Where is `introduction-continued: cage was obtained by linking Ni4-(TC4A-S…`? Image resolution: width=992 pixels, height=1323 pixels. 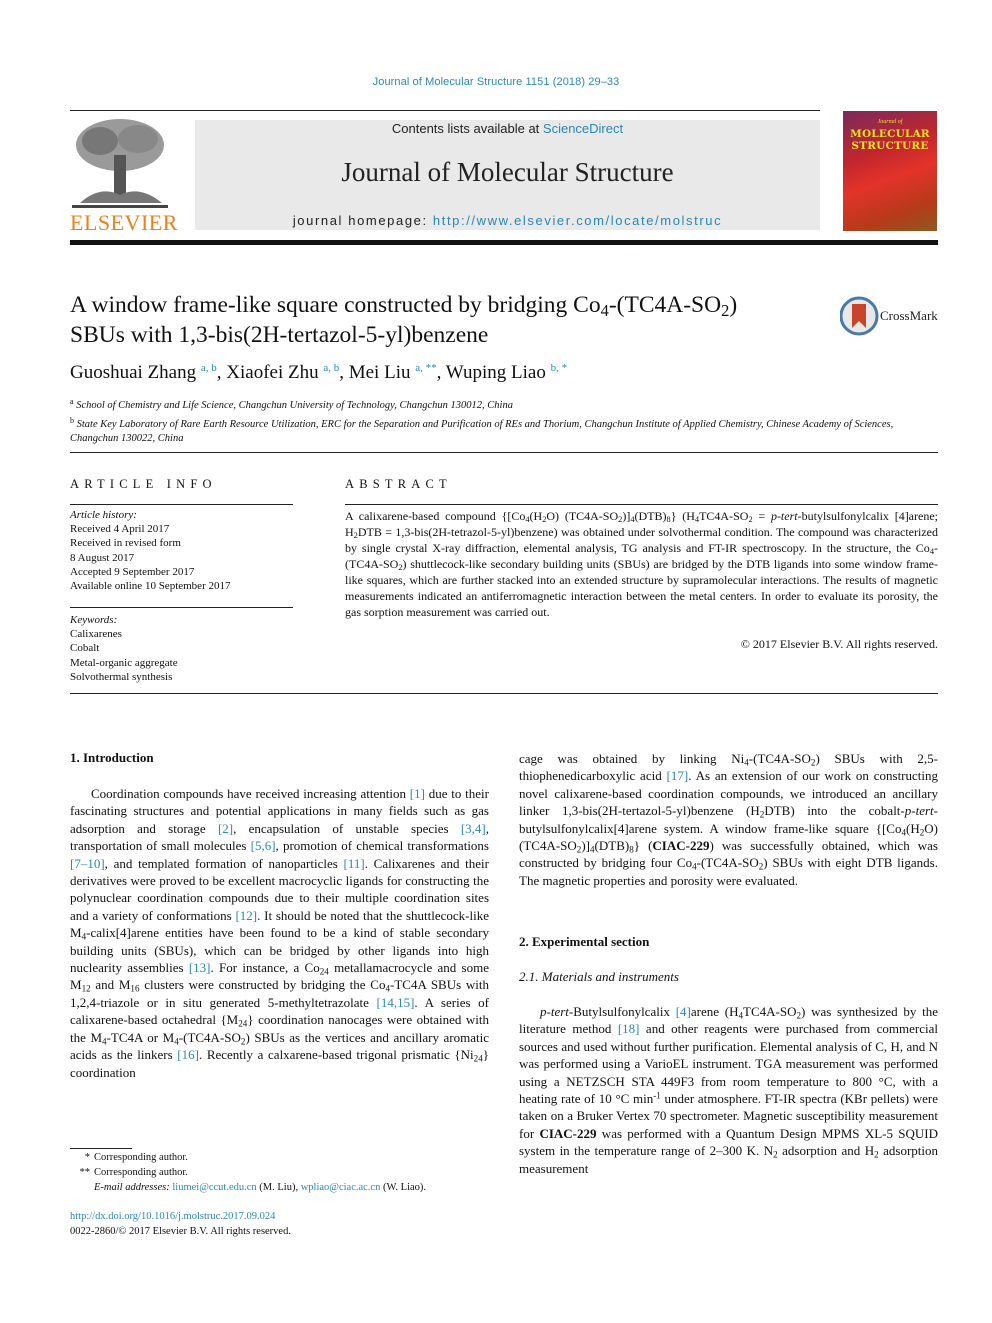
introduction-continued: cage was obtained by linking Ni4-(TC4A-S… is located at coordinates (729, 819).